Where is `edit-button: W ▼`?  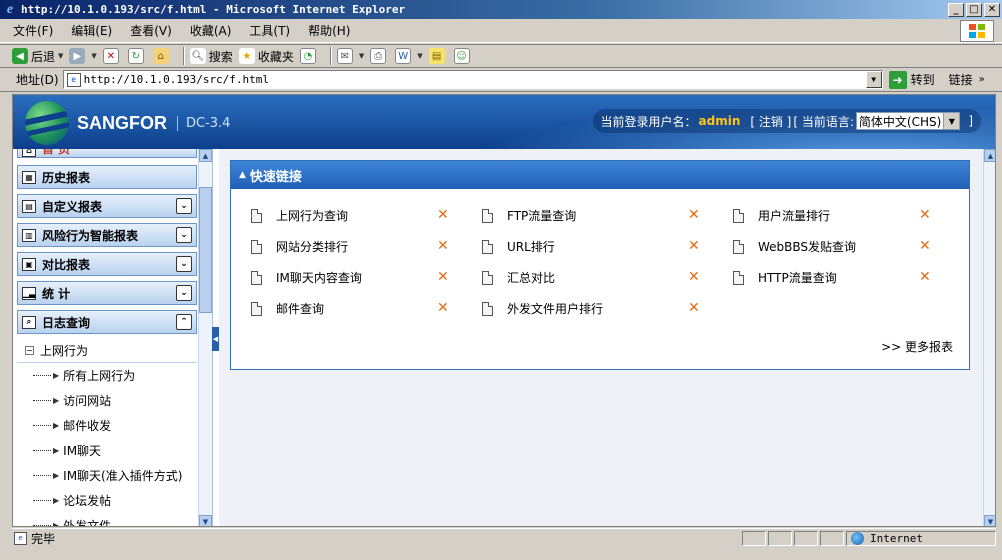
edit-button: W ▼ is located at coordinates (409, 56).